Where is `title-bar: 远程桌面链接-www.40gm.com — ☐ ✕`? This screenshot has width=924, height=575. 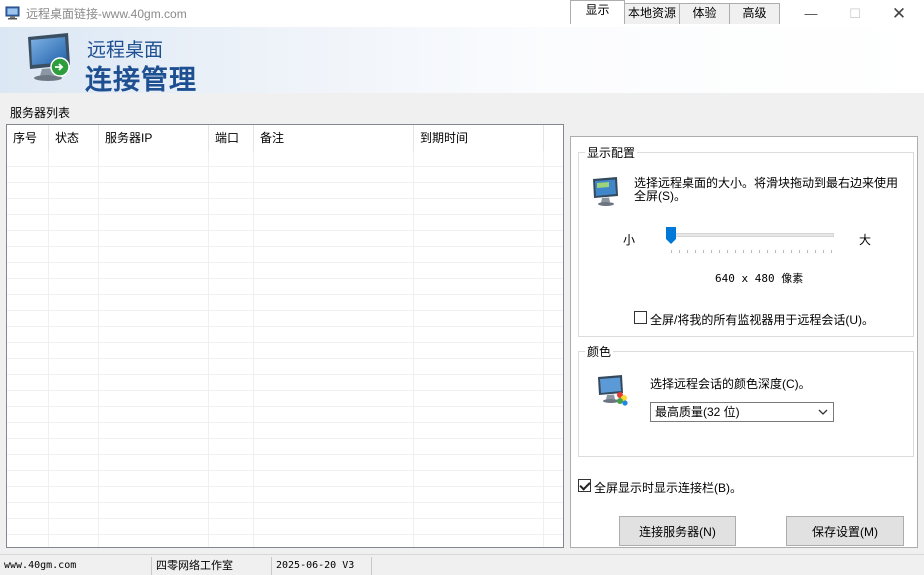
title-bar: 远程桌面链接-www.40gm.com — ☐ ✕ is located at coordinates (462, 13).